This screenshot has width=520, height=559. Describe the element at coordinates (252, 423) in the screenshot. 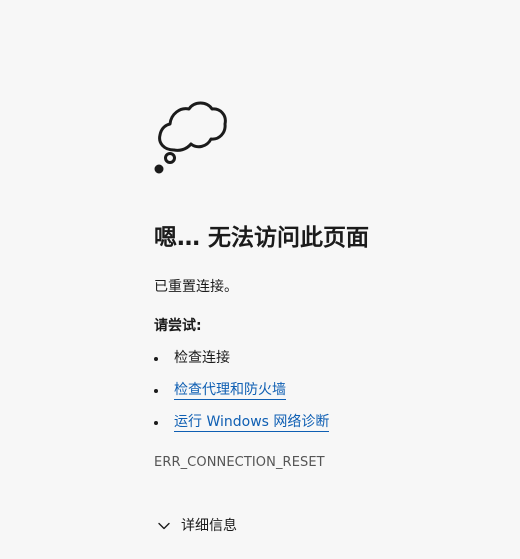

I see `network-diagnostics-link: 运行 Windows 网络诊断` at that location.